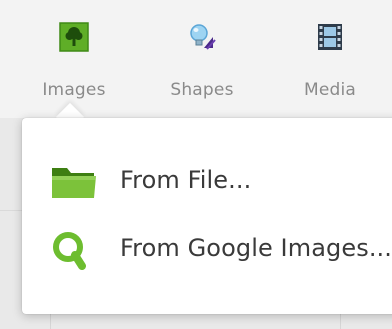 The width and height of the screenshot is (392, 329). I want to click on search-icon, so click(69, 251).